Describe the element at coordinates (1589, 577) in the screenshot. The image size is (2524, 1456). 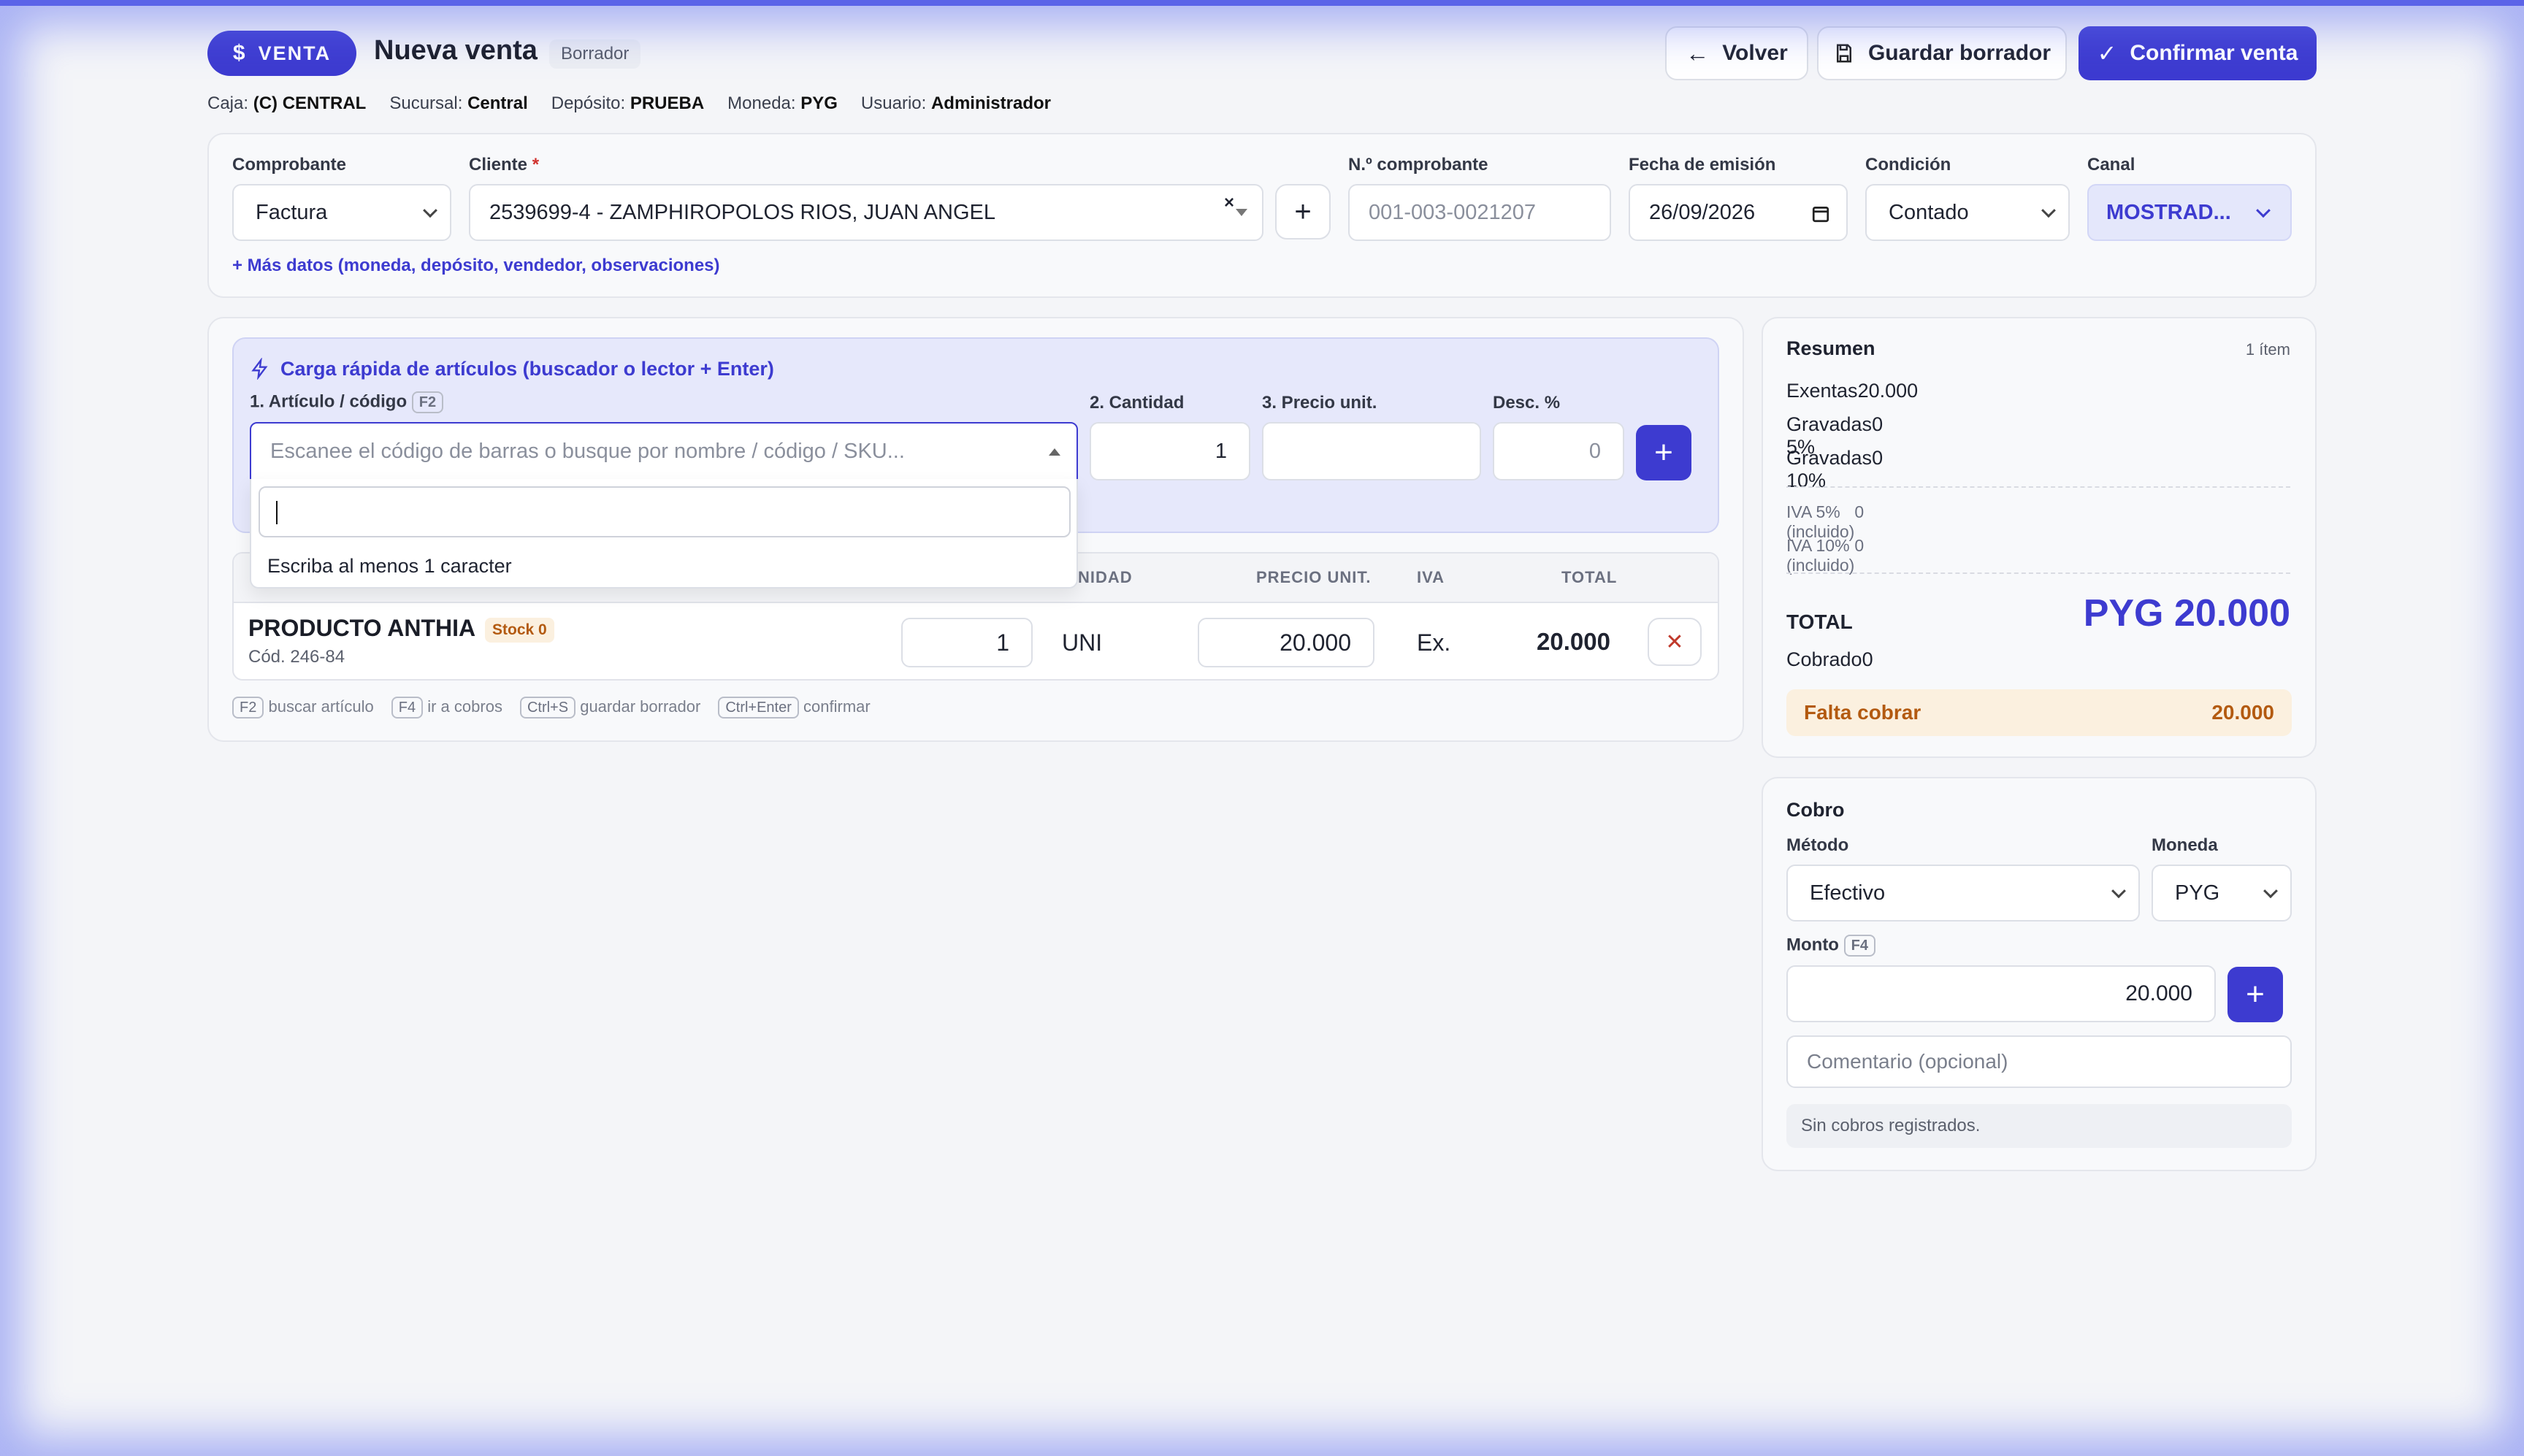
I see `col-header-total: TOTAL` at that location.